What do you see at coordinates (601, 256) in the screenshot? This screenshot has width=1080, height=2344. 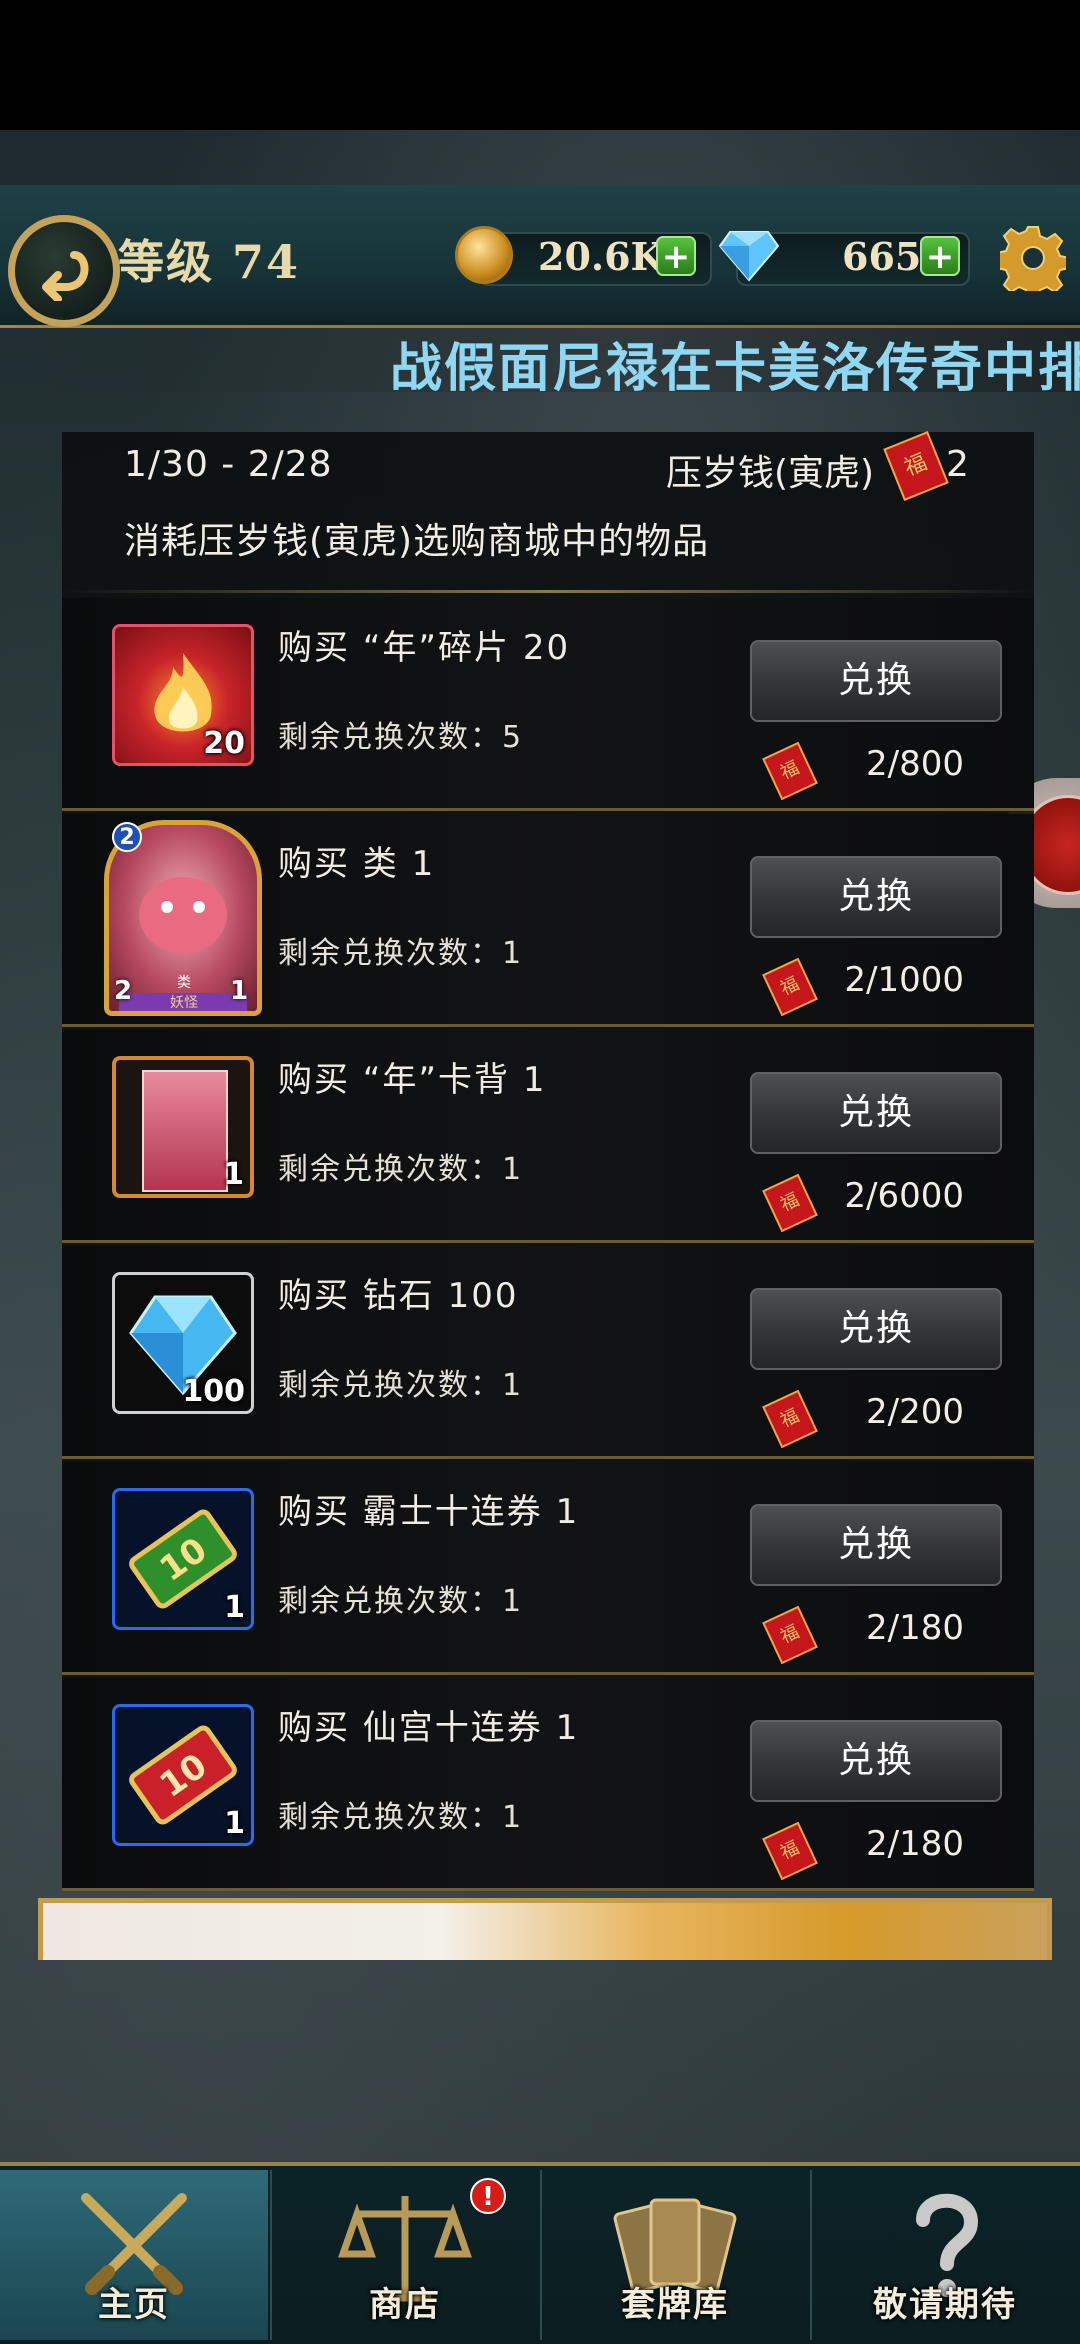 I see `gold-amount: 20.6K` at bounding box center [601, 256].